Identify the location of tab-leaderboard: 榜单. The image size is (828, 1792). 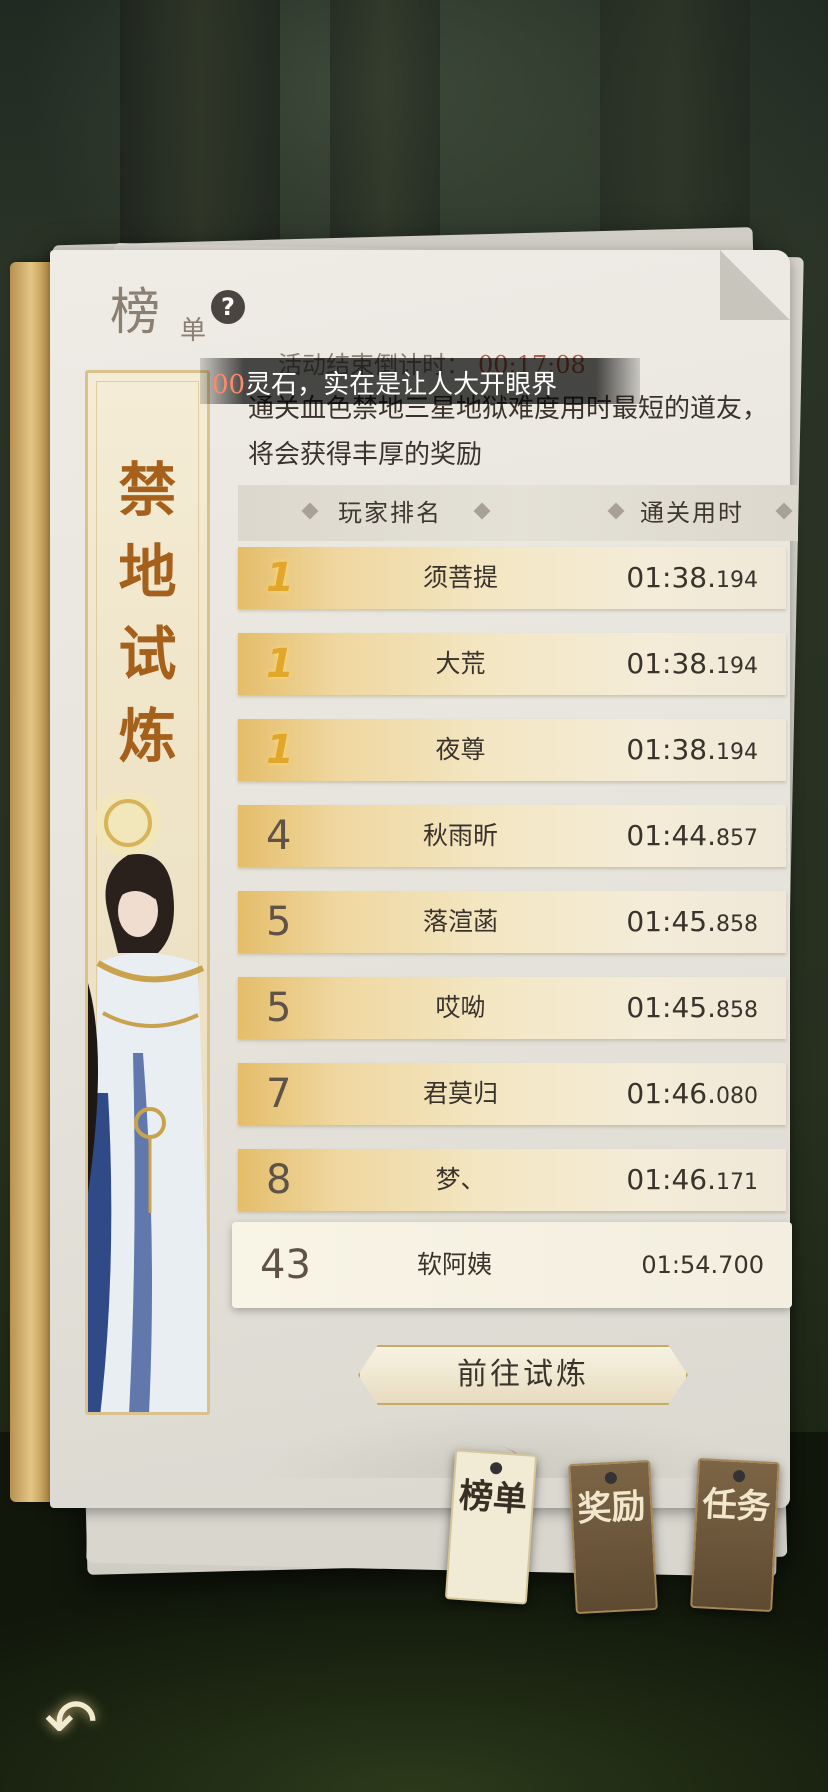
(491, 1527).